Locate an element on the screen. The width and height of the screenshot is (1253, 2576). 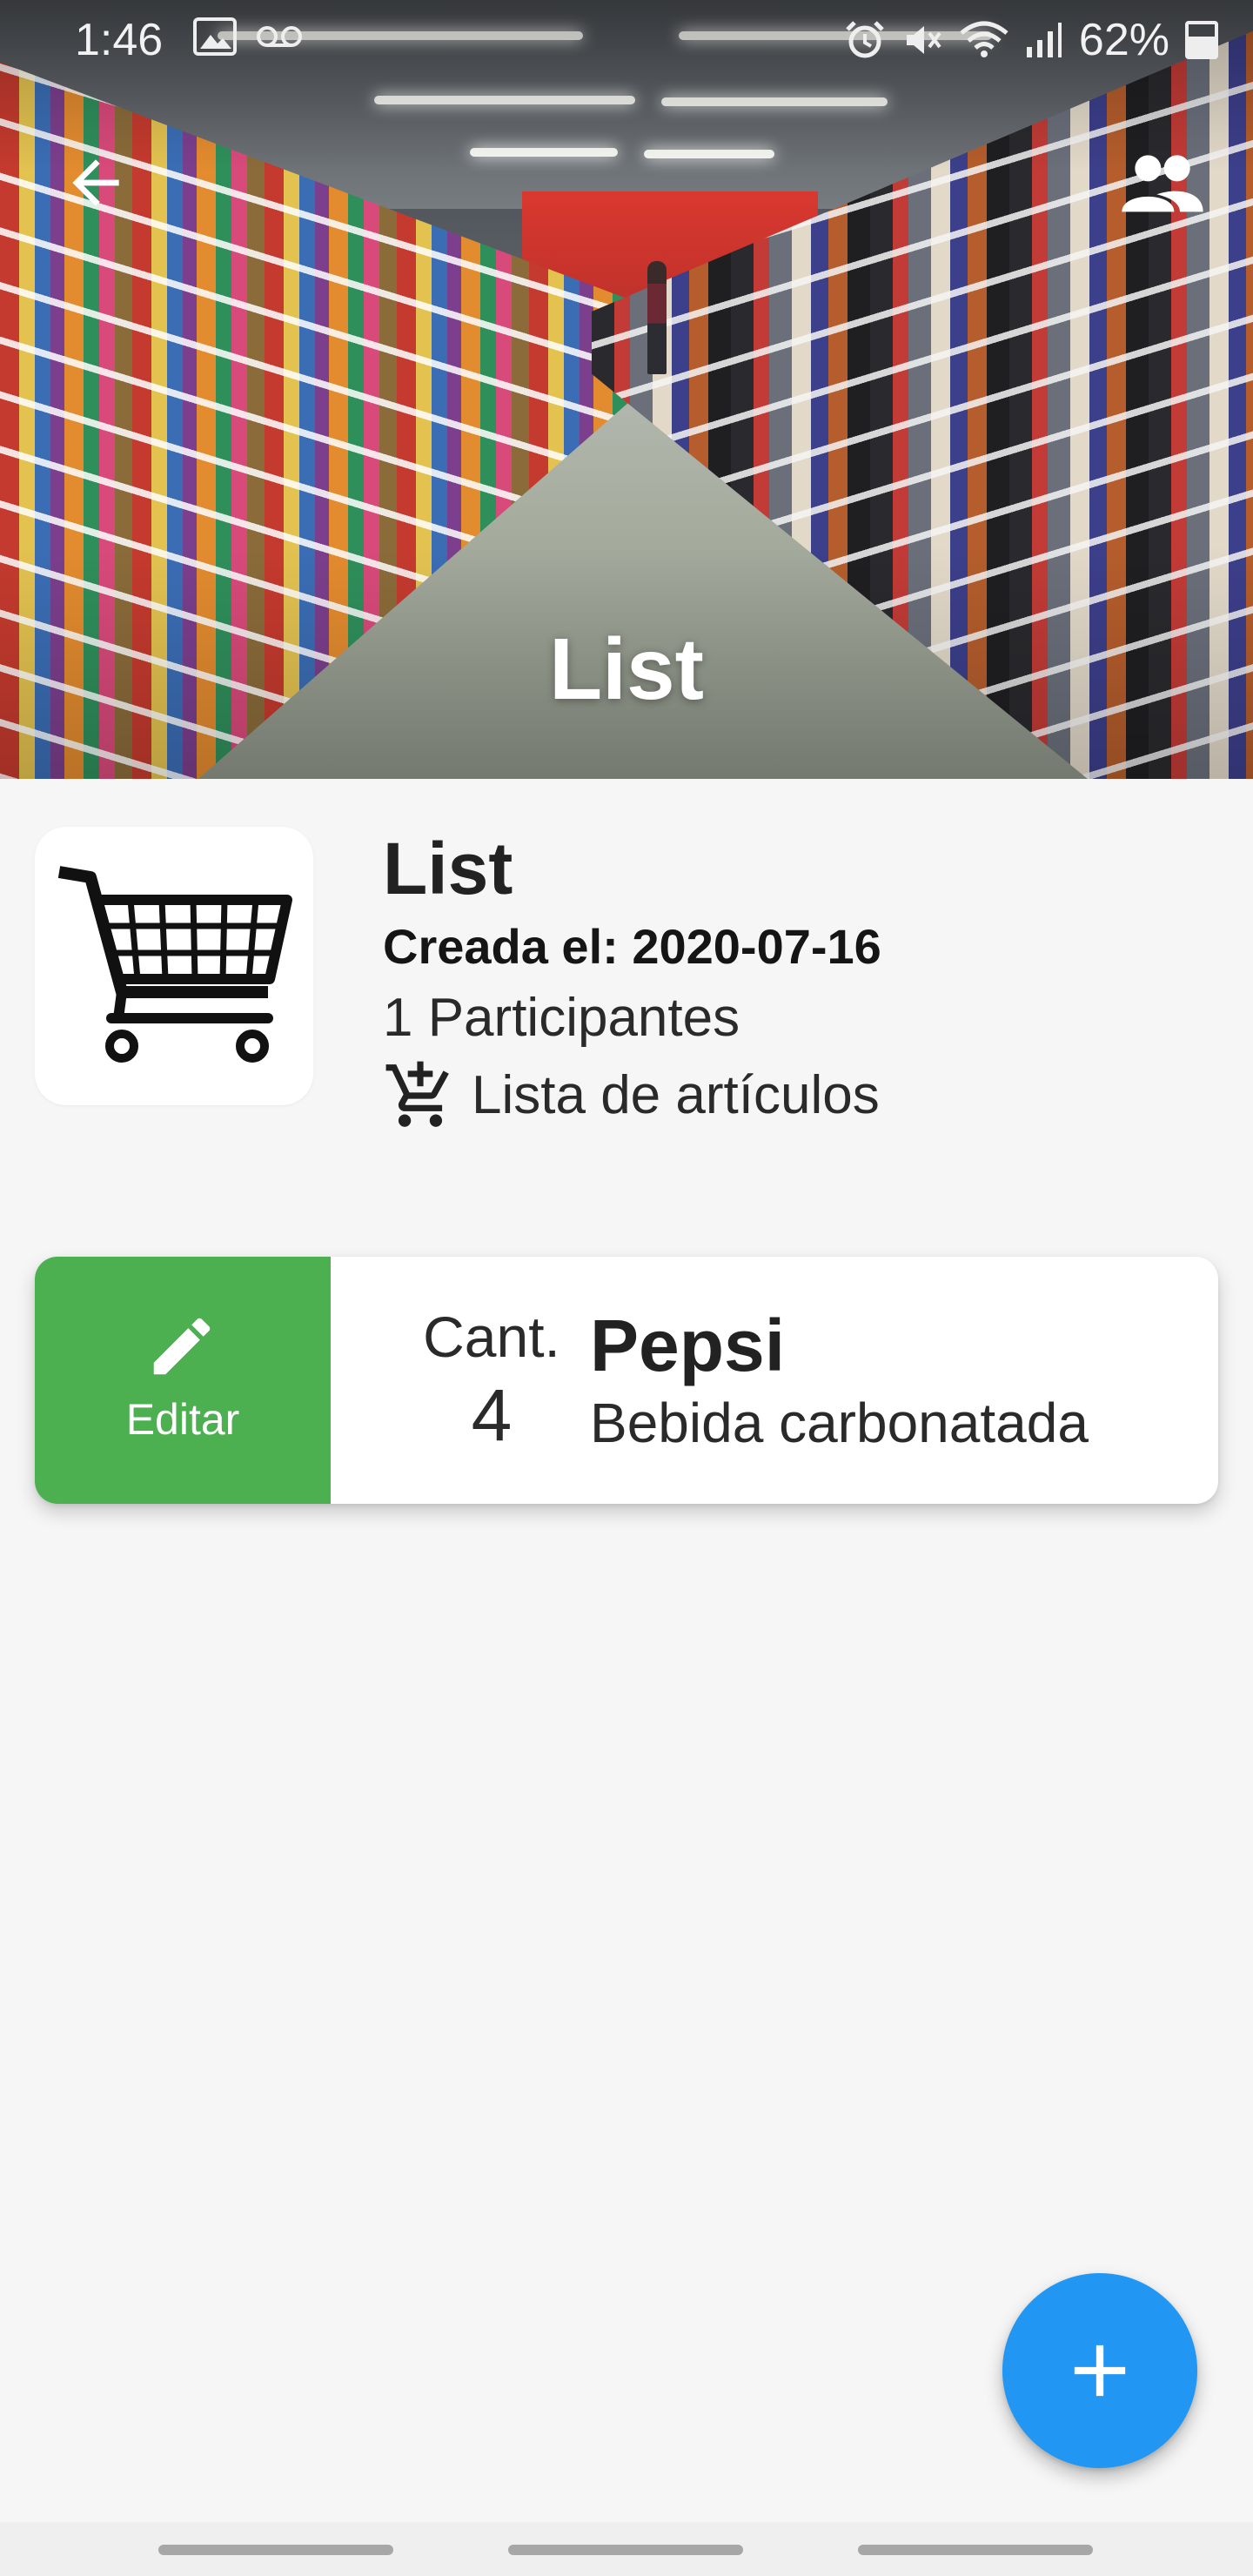
signal-icon is located at coordinates (1044, 40).